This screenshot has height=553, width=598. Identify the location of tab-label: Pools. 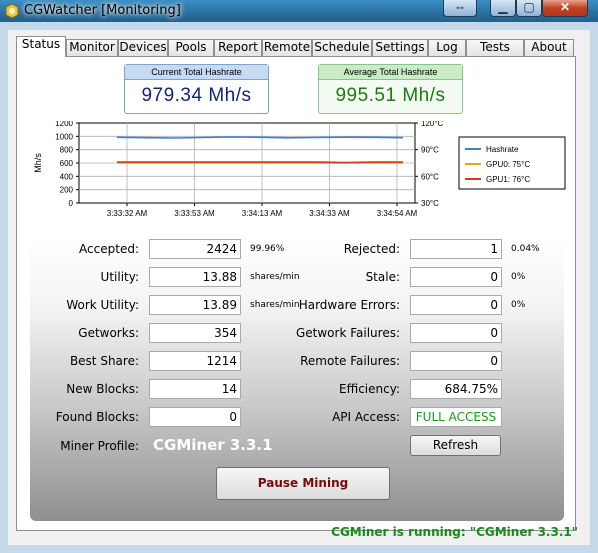
(191, 47).